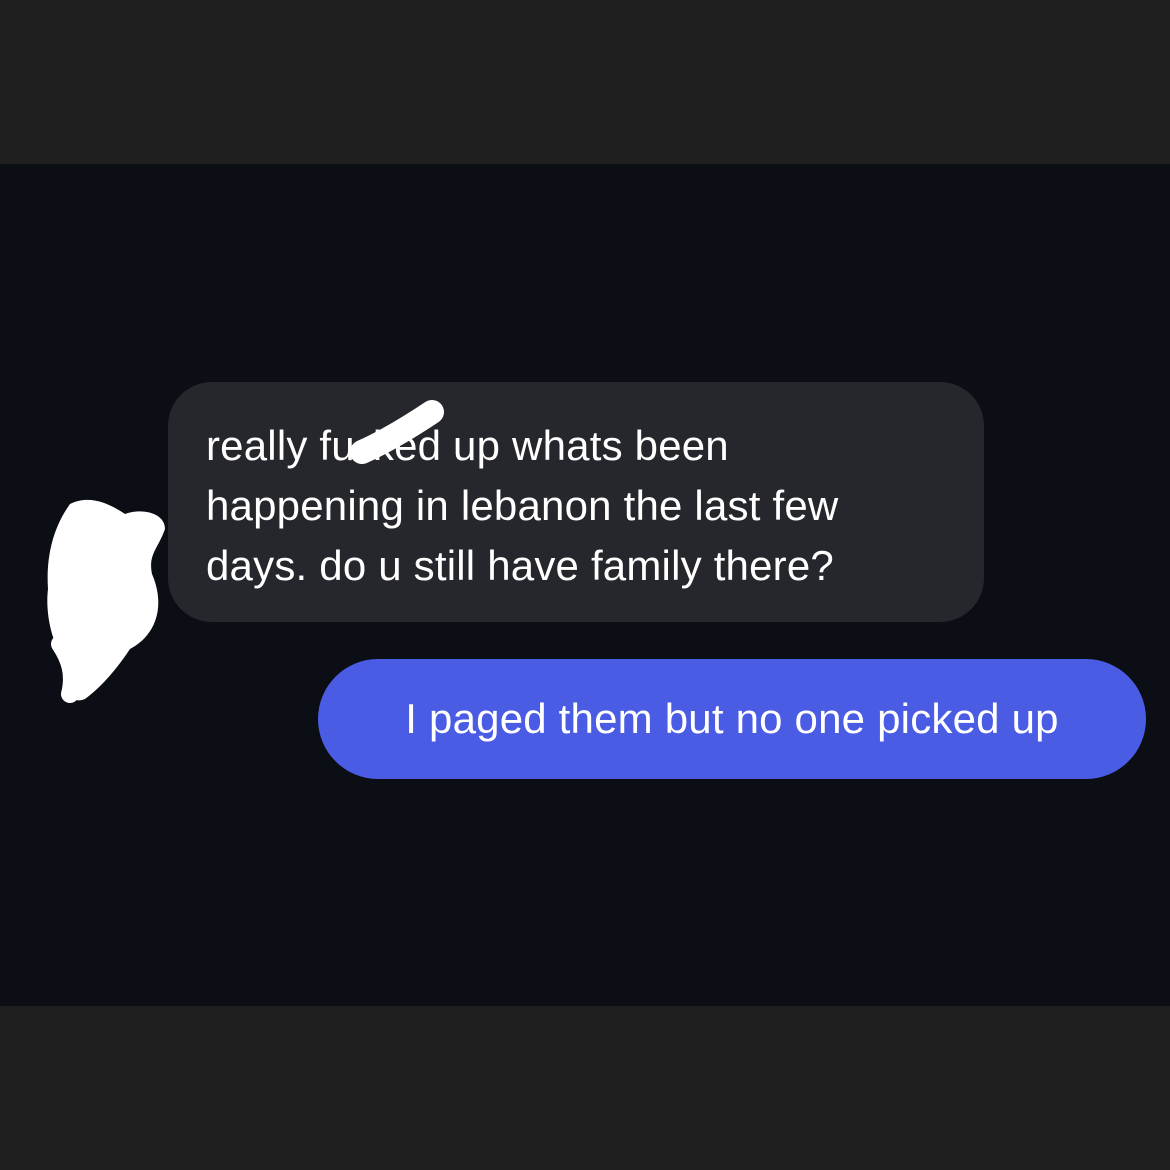  I want to click on outgoing-message-bubble: I paged them but no one picked up, so click(732, 719).